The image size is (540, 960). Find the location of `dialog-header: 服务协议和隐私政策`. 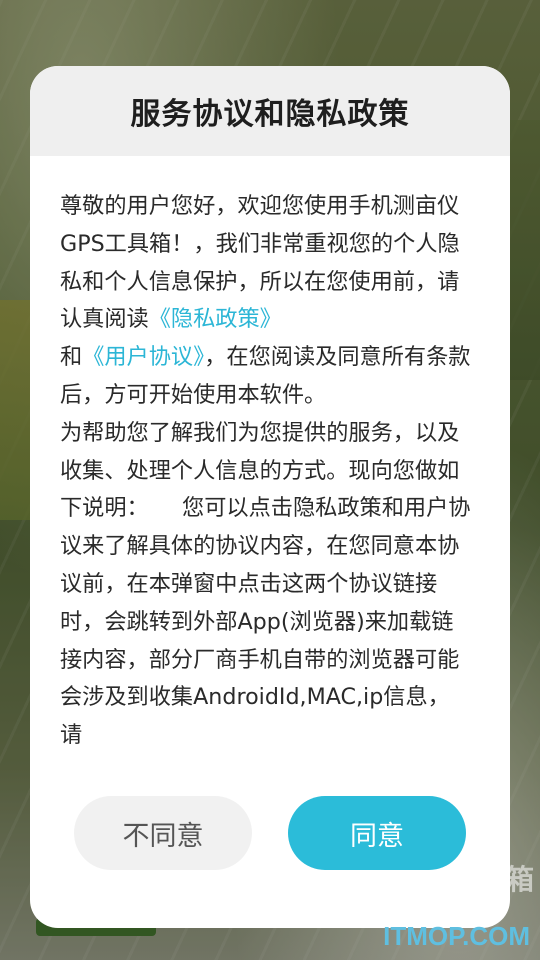

dialog-header: 服务协议和隐私政策 is located at coordinates (270, 111).